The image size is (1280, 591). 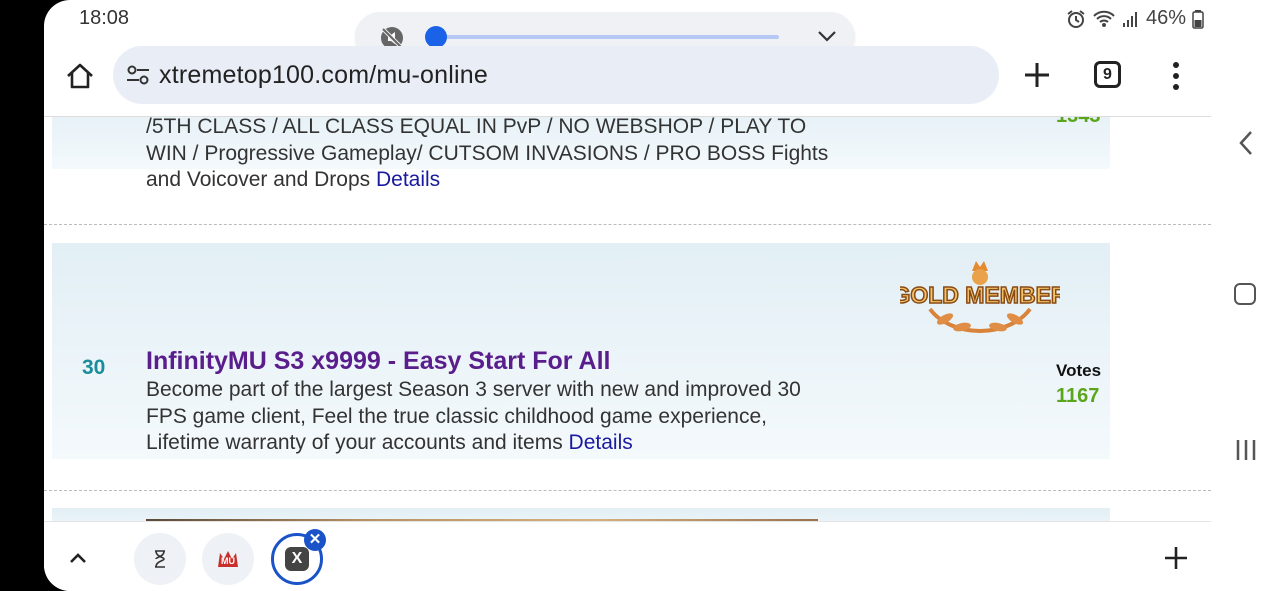 What do you see at coordinates (1076, 18) in the screenshot?
I see `alarm-icon` at bounding box center [1076, 18].